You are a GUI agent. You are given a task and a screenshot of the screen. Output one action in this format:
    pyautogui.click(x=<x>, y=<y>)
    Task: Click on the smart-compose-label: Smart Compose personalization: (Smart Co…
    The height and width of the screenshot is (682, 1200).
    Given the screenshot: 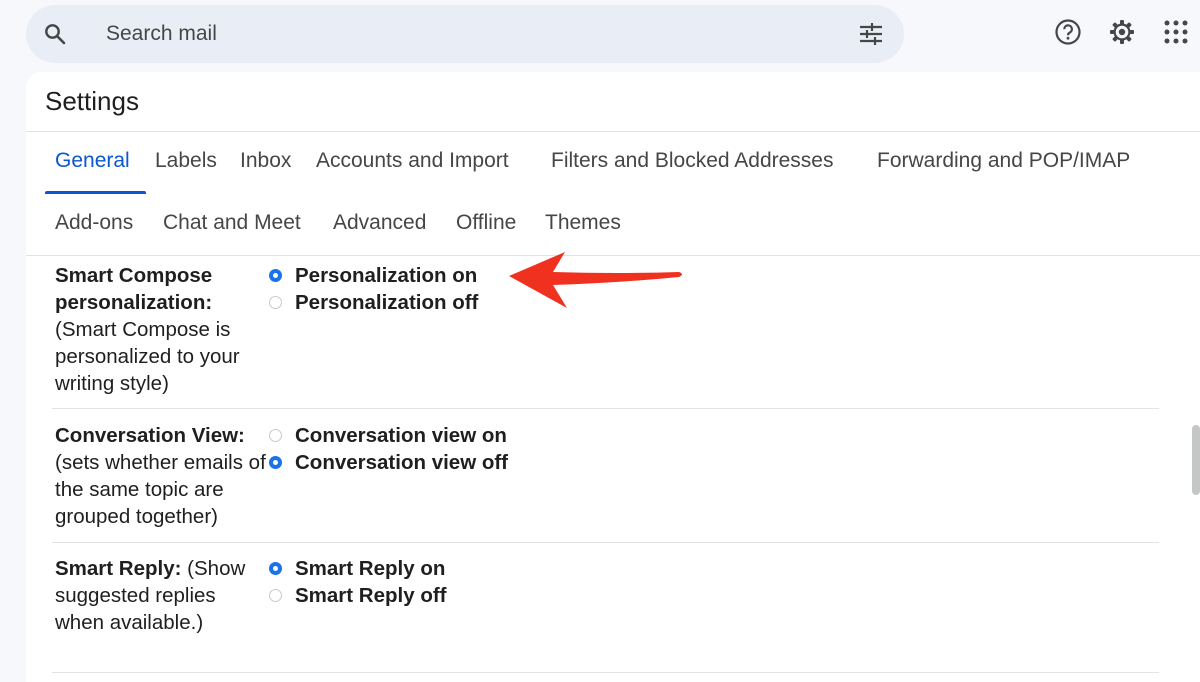 What is the action you would take?
    pyautogui.click(x=162, y=329)
    